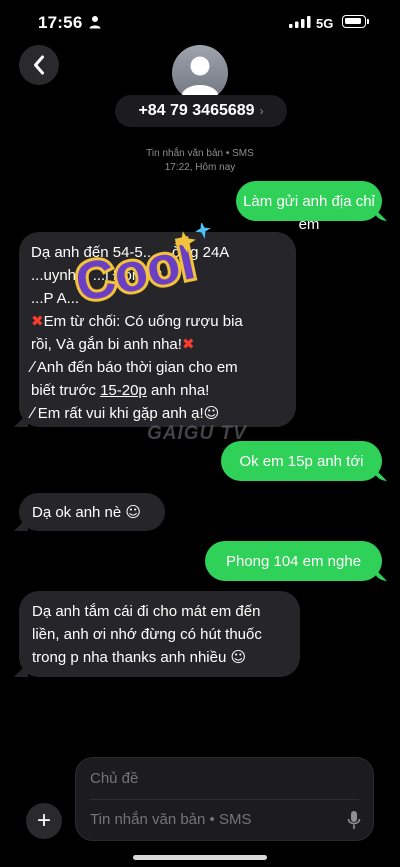  I want to click on message-line: liền, anh ơi nhớ đừng có hút thuốc, so click(147, 634).